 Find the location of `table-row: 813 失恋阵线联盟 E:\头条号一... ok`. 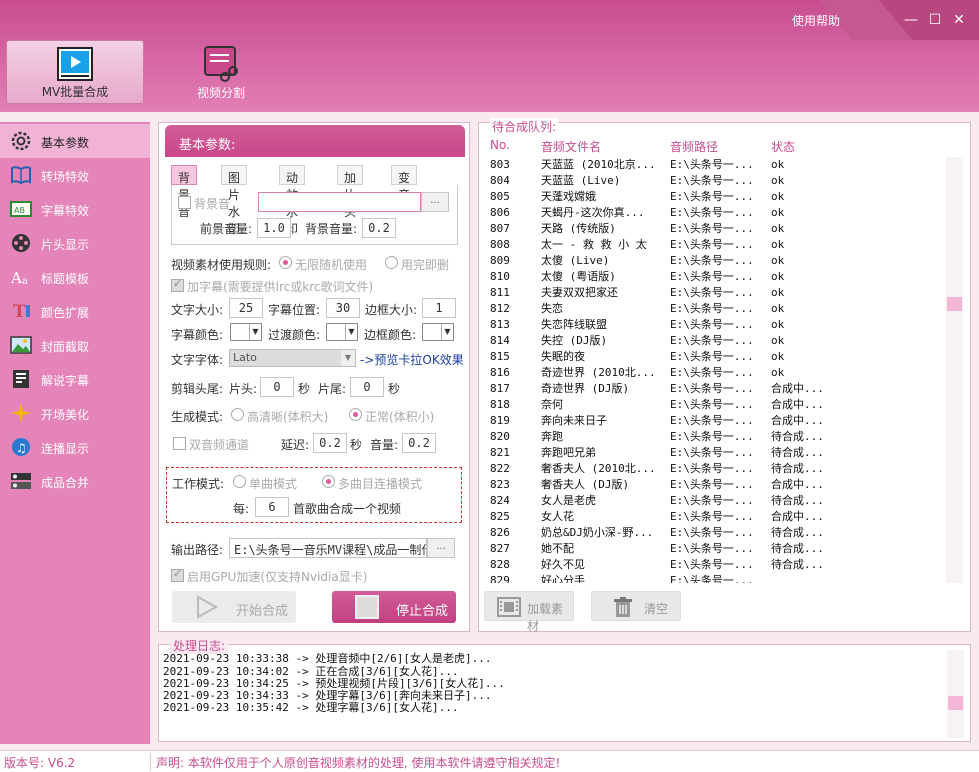

table-row: 813 失恋阵线联盟 E:\头条号一... ok is located at coordinates (716, 325).